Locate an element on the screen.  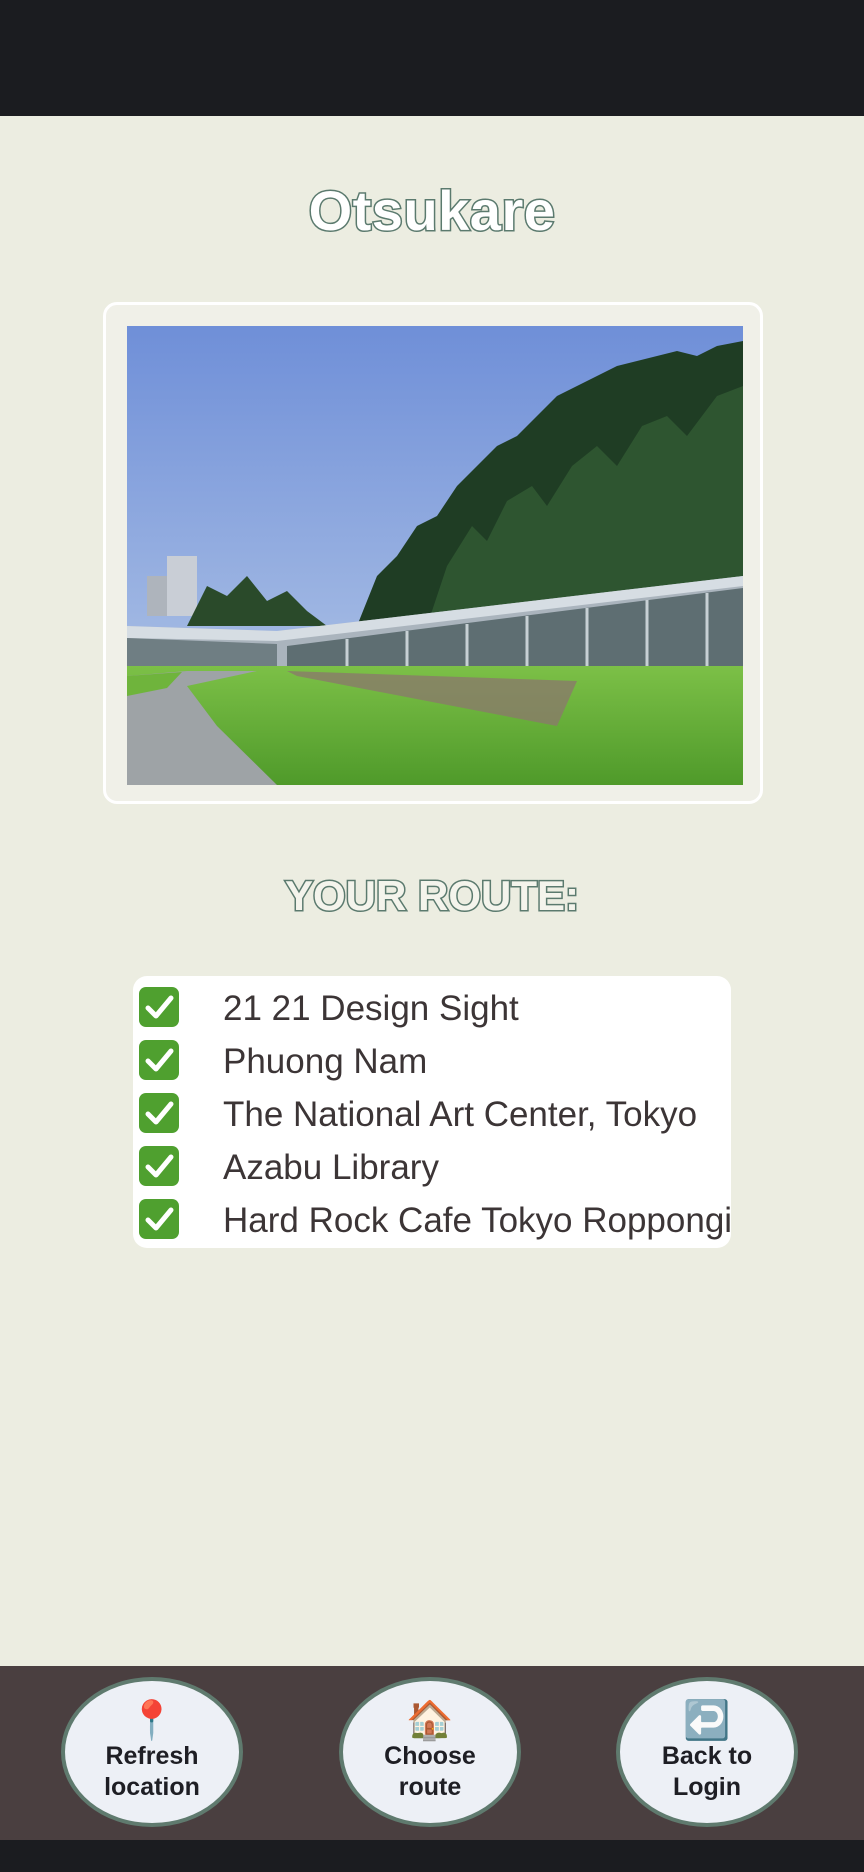
route-item-label: Hard Rock Cafe Tokyo Roppongi is located at coordinates (477, 1220).